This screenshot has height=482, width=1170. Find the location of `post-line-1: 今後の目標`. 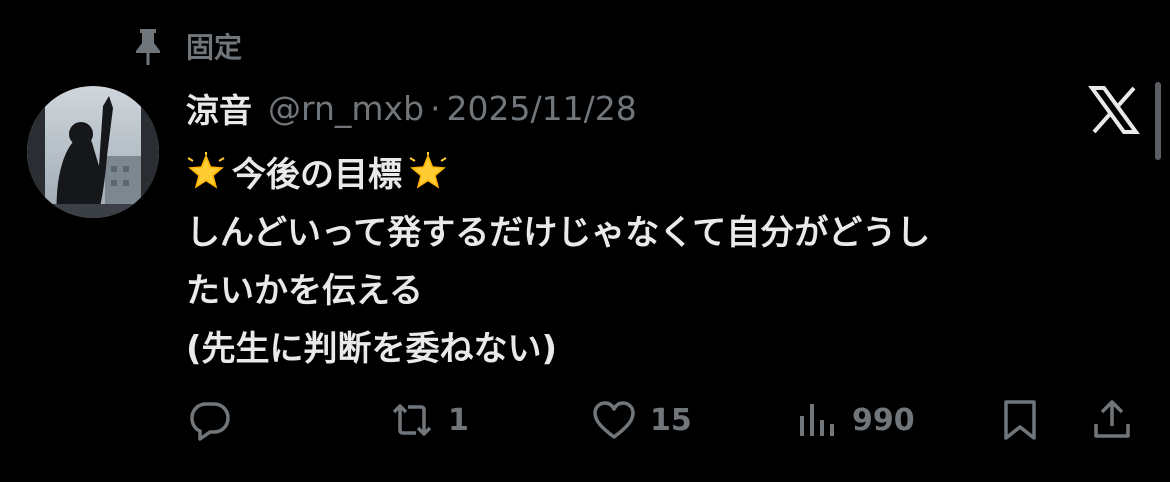

post-line-1: 今後の目標 is located at coordinates (666, 175).